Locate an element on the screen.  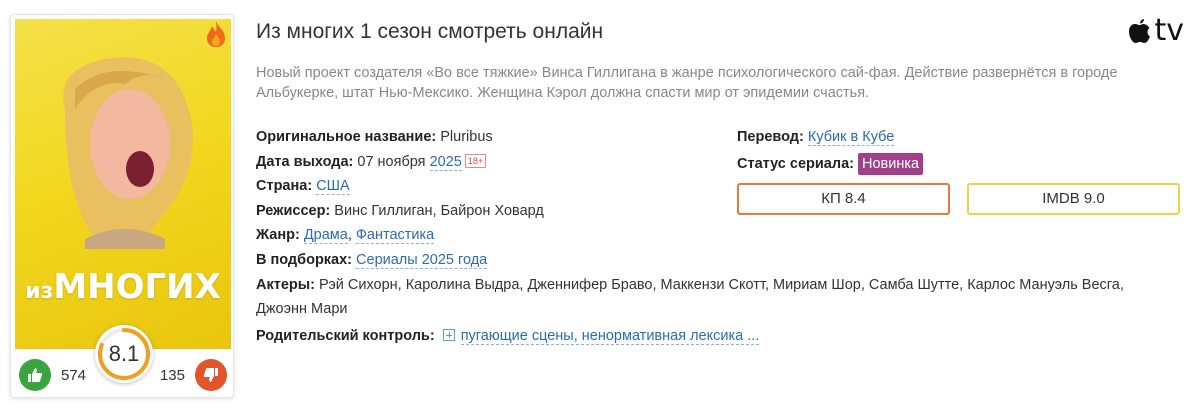
imdb-rating-button: IMDB 9.0 is located at coordinates (1073, 199).